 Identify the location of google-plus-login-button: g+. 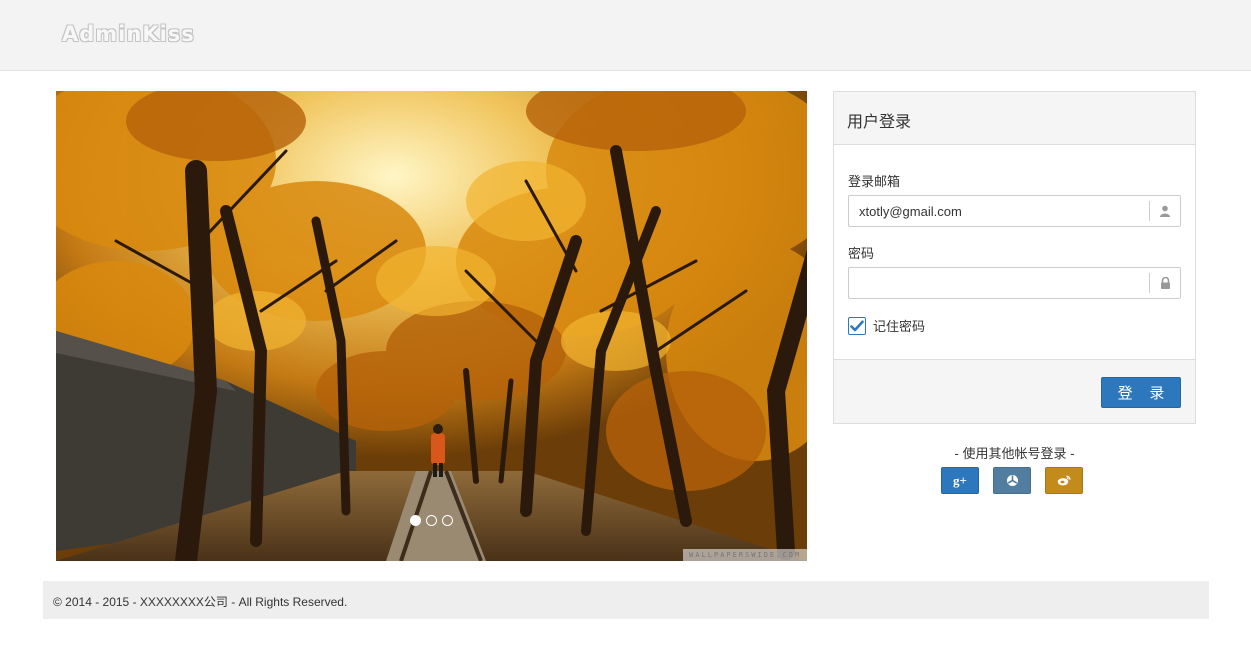
(960, 480).